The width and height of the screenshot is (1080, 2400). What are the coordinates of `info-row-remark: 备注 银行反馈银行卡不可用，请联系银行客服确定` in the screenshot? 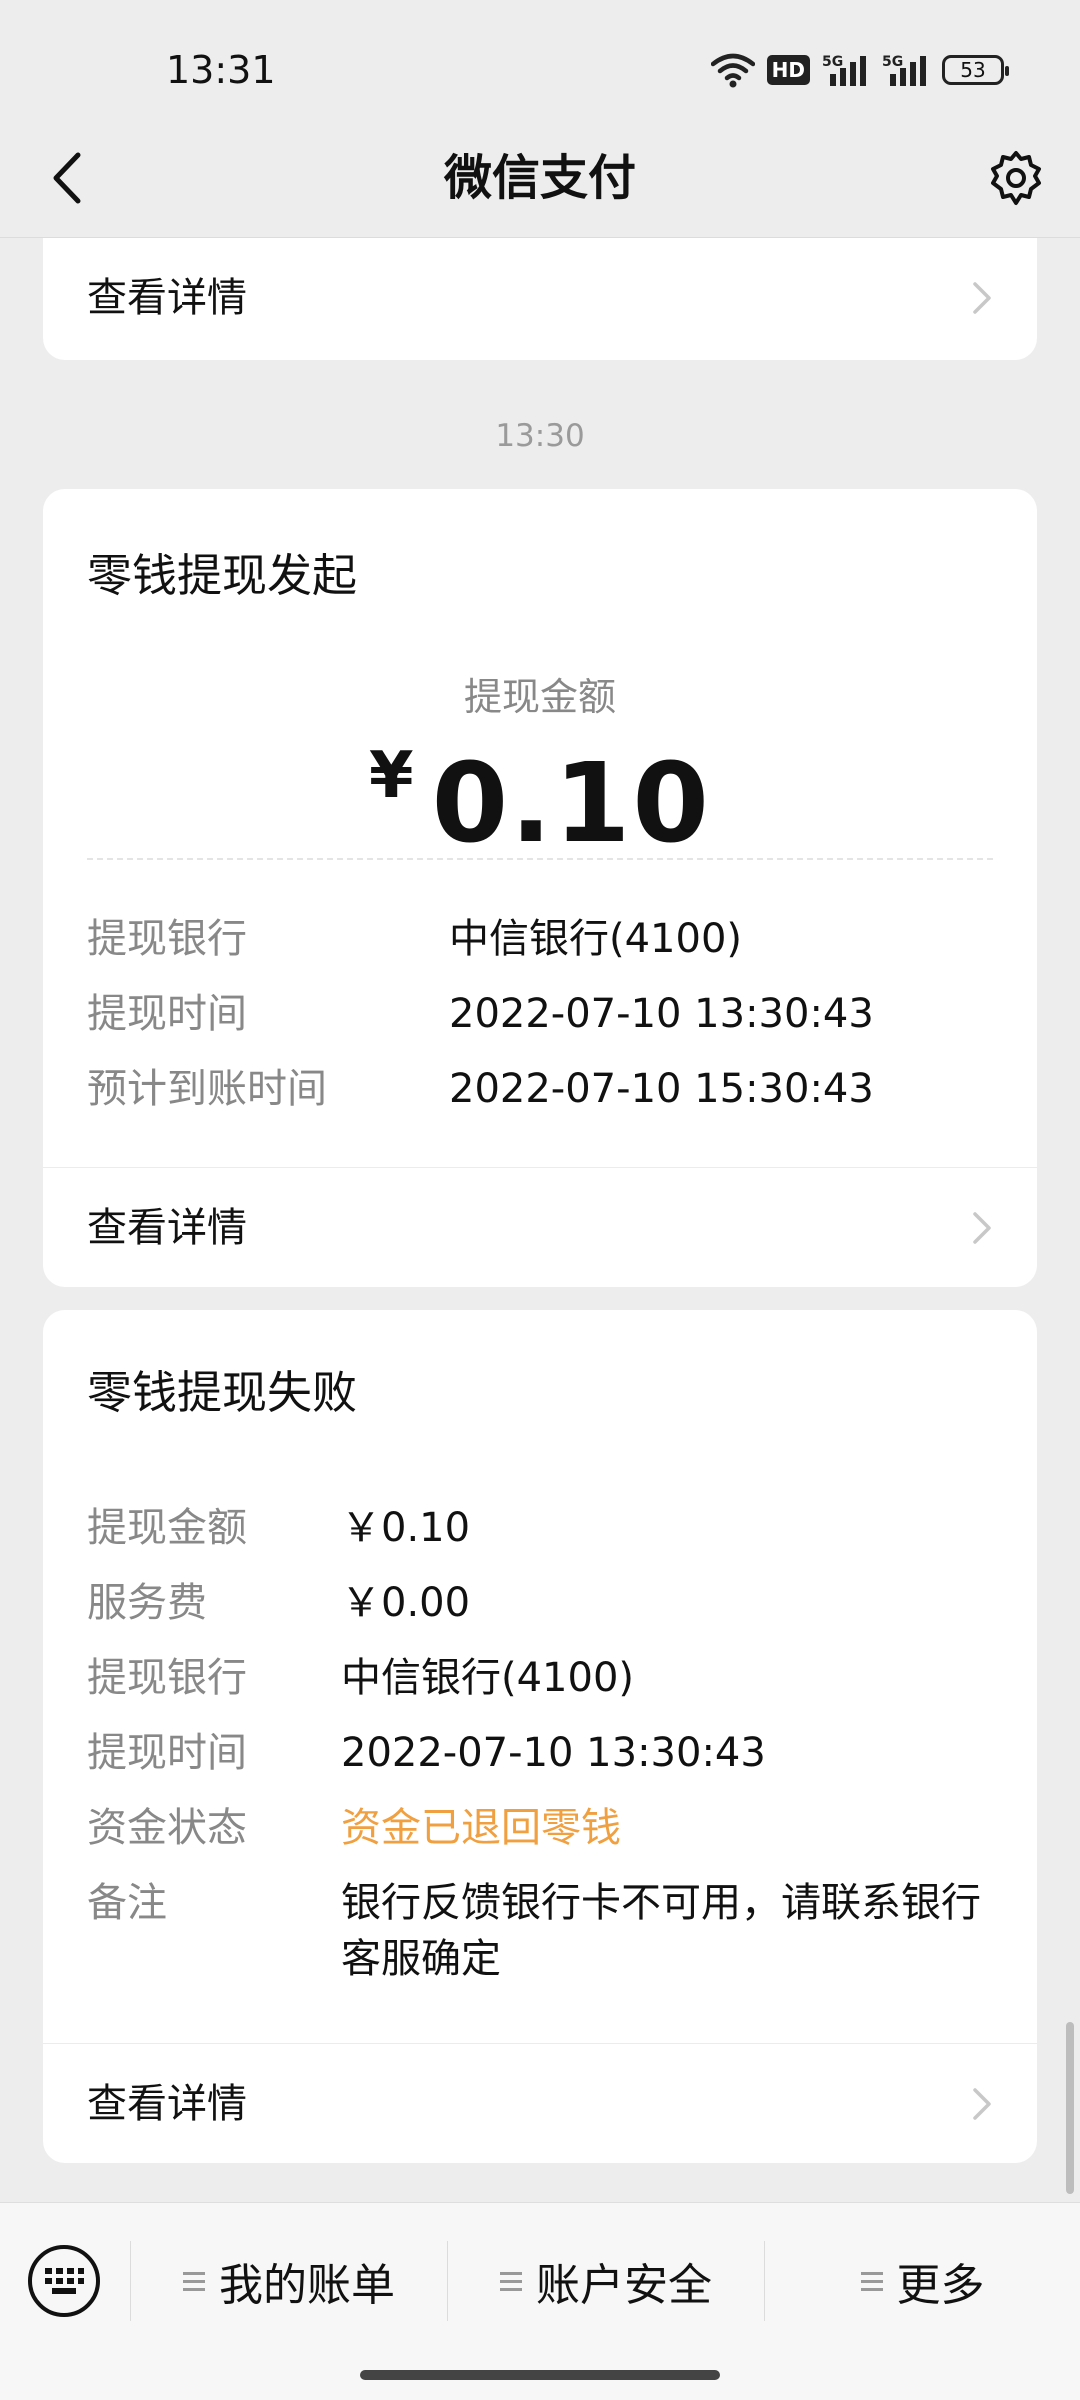 It's located at (540, 1935).